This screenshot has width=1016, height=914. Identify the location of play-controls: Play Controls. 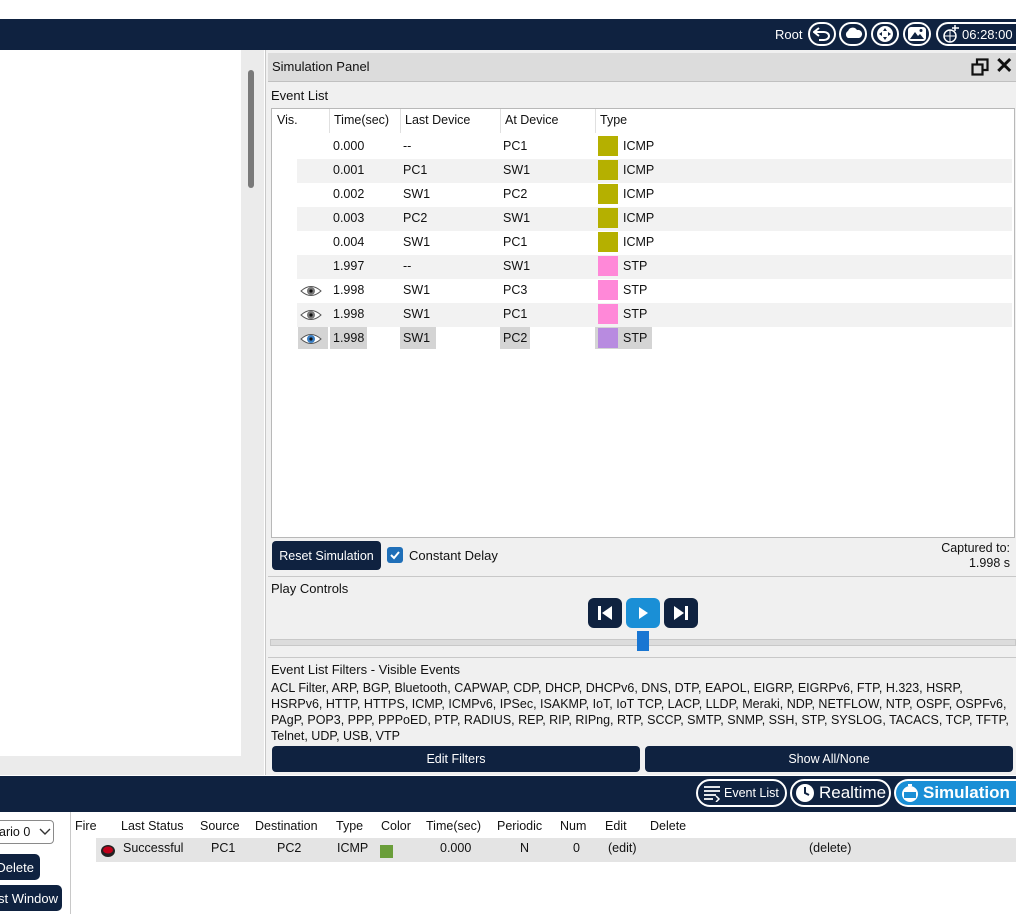
(642, 617).